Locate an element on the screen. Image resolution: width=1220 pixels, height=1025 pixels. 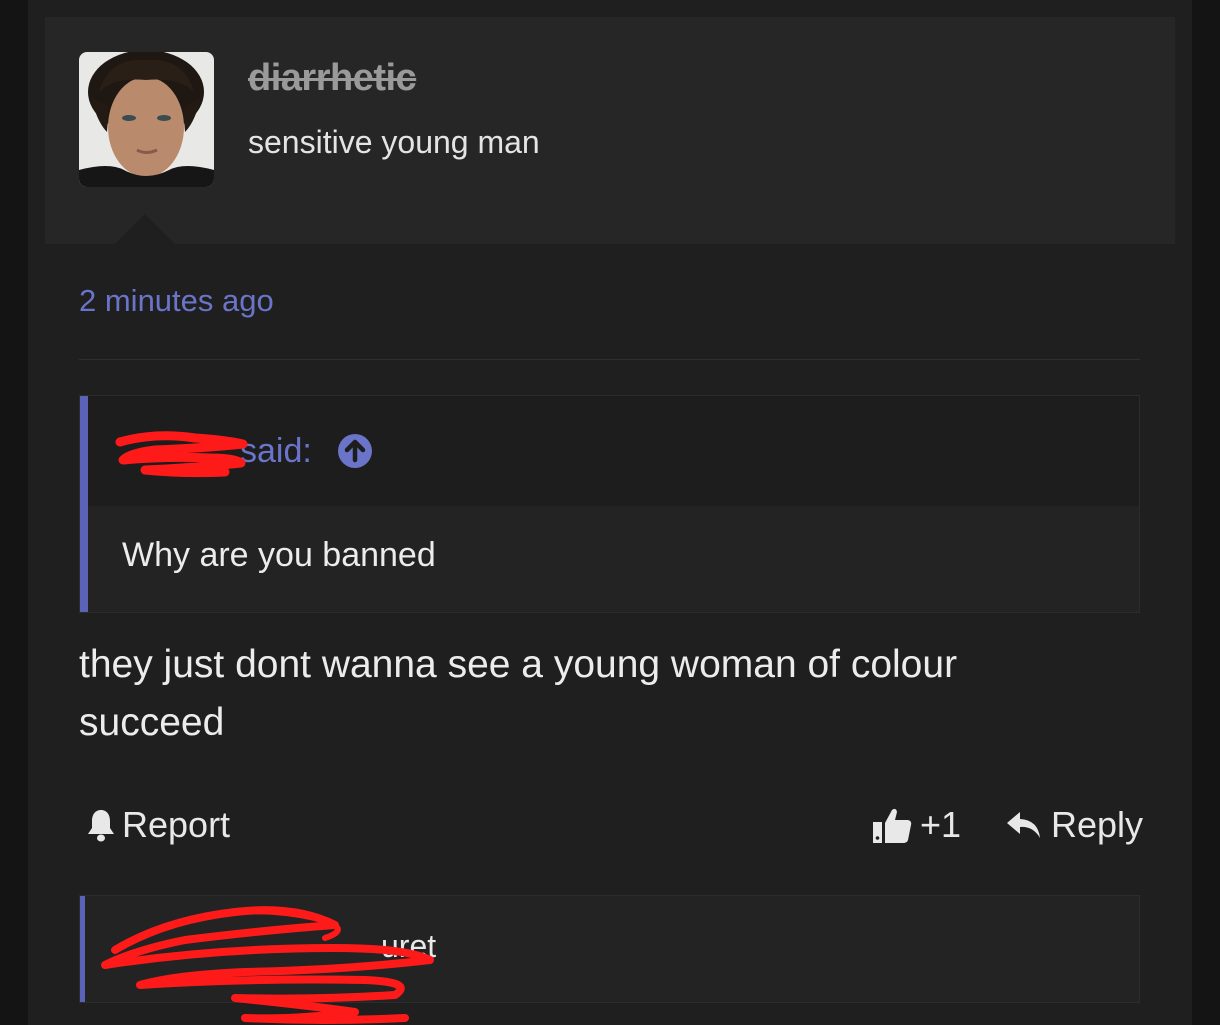
like-button: +1 is located at coordinates (916, 825).